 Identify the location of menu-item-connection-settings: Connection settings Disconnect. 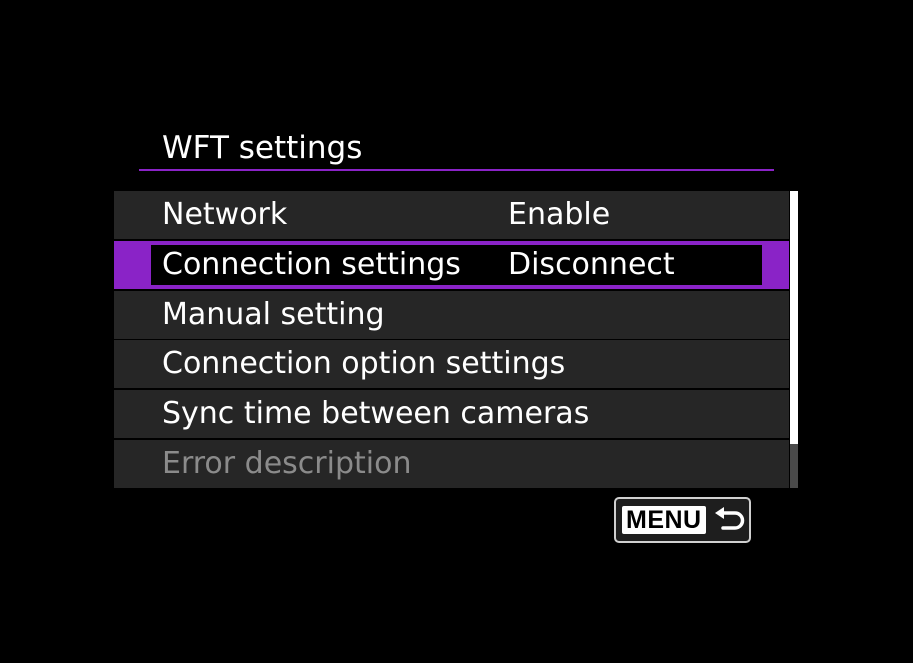
(451, 264).